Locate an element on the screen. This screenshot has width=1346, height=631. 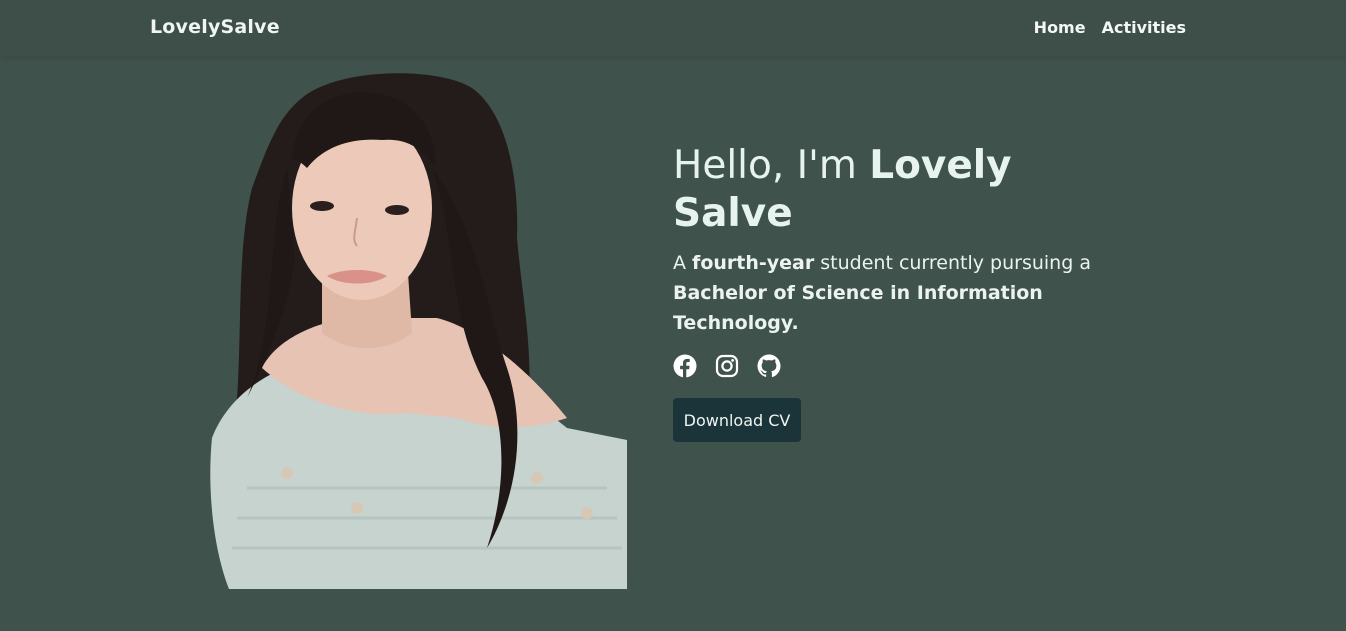
download-cv-button: Download CV is located at coordinates (737, 420).